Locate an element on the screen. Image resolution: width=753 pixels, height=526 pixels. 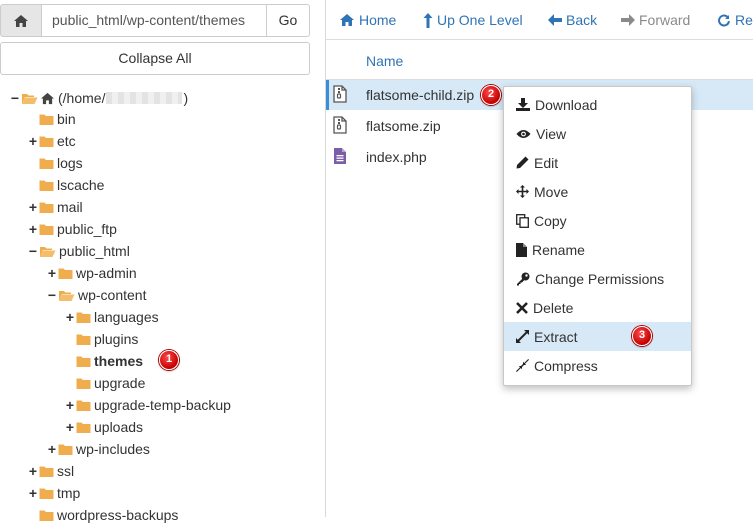
collapse-all-button: Collapse All is located at coordinates (155, 58).